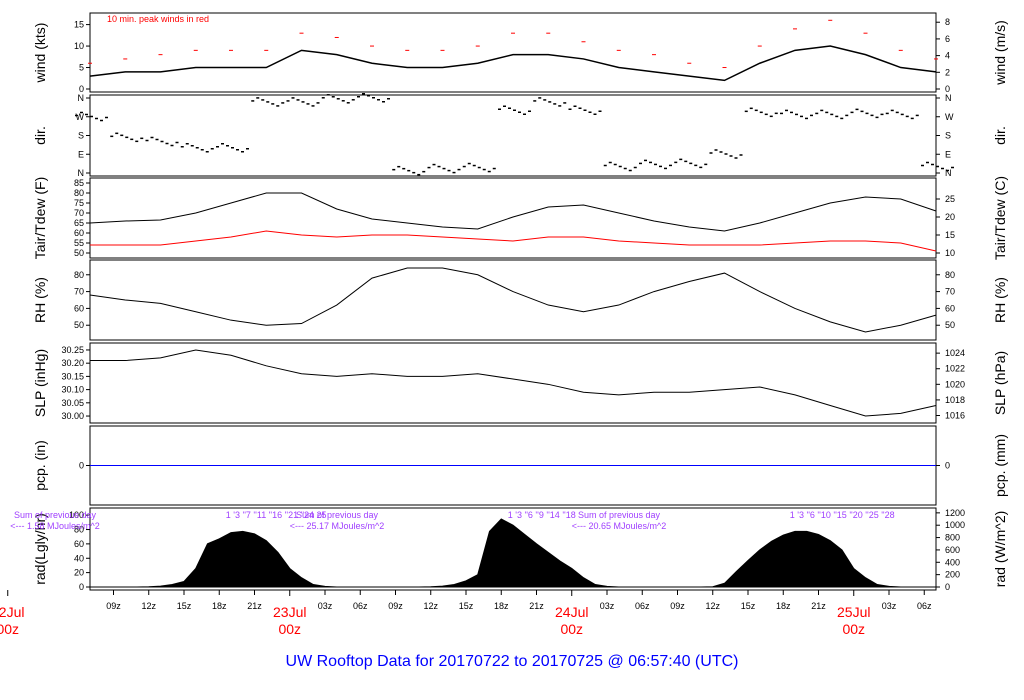  What do you see at coordinates (79, 275) in the screenshot?
I see `rh-left-tick-label: 80` at bounding box center [79, 275].